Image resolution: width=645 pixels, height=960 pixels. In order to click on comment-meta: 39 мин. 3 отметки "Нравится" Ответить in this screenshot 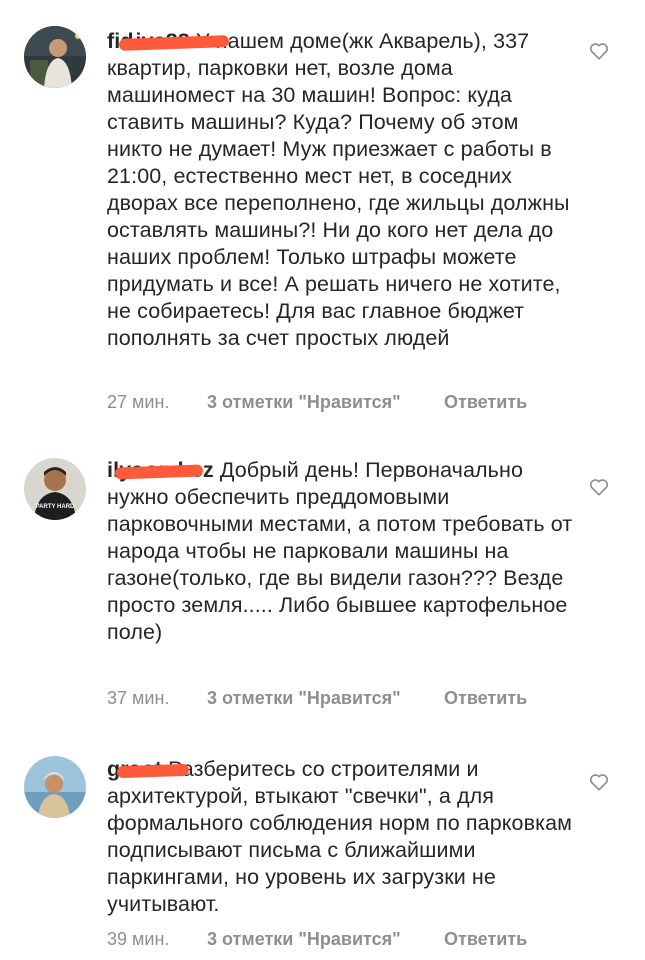, I will do `click(317, 939)`.